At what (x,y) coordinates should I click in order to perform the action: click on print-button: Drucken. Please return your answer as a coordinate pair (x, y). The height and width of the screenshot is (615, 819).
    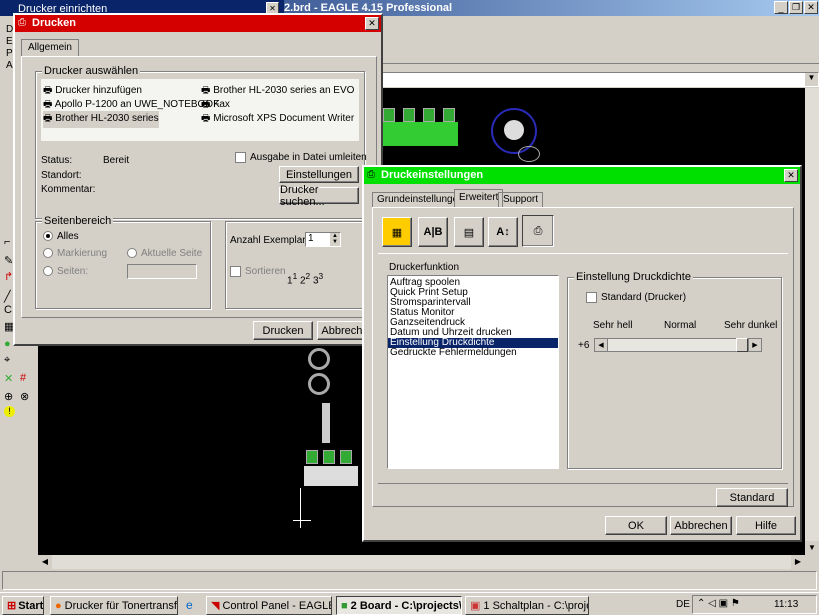
    Looking at the image, I should click on (283, 330).